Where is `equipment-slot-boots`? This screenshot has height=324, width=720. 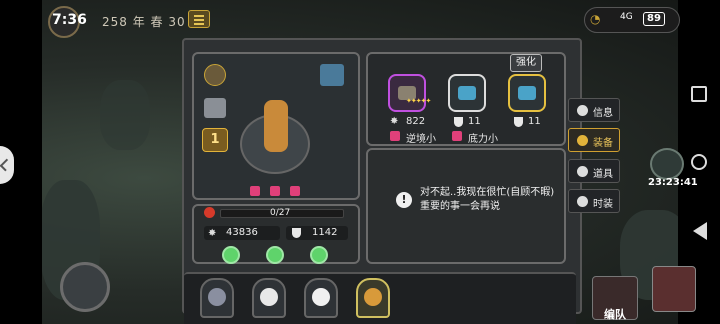 equipment-slot-boots is located at coordinates (527, 93).